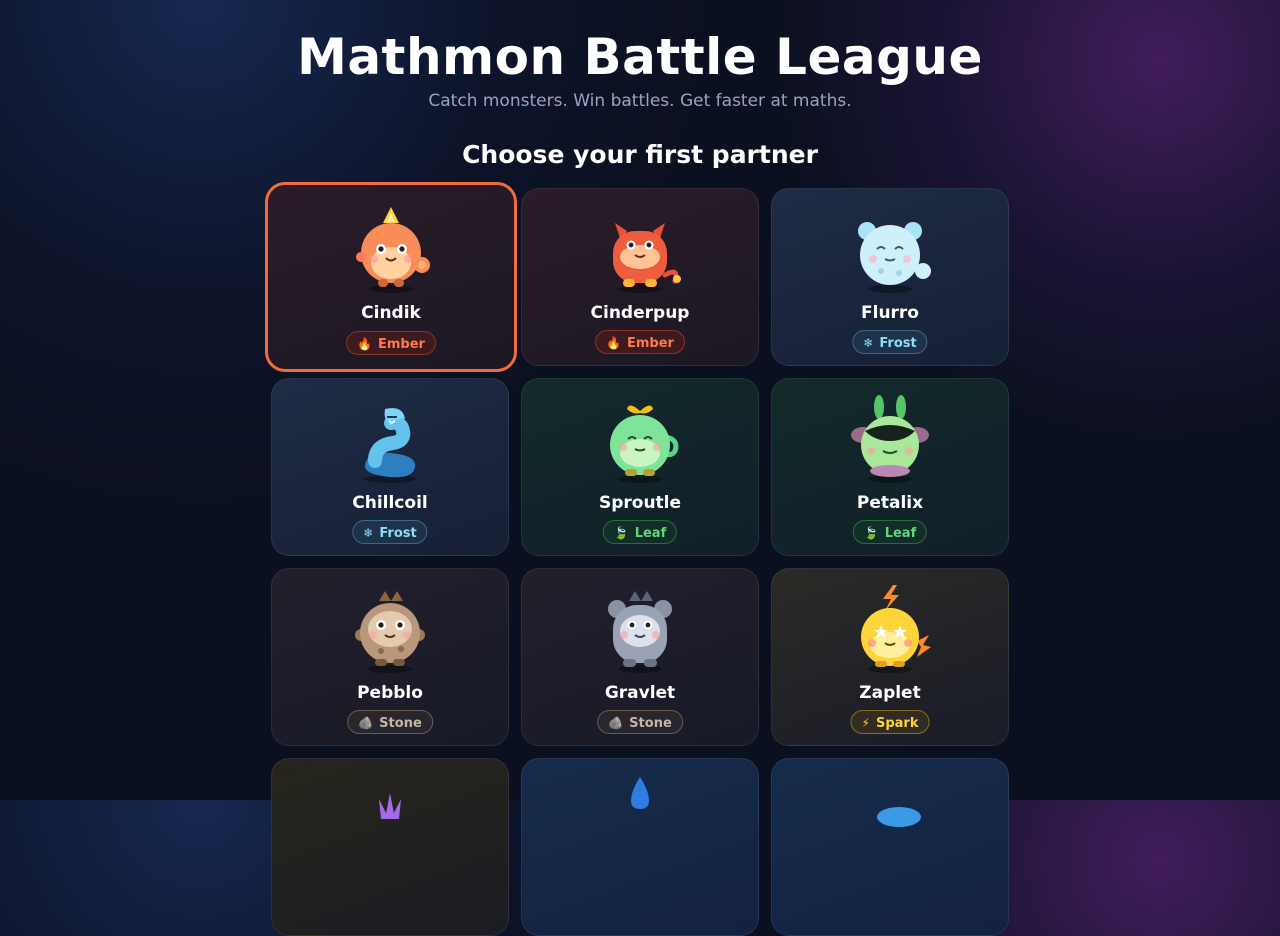  What do you see at coordinates (390, 806) in the screenshot?
I see `purple-crystal-monster-icon` at bounding box center [390, 806].